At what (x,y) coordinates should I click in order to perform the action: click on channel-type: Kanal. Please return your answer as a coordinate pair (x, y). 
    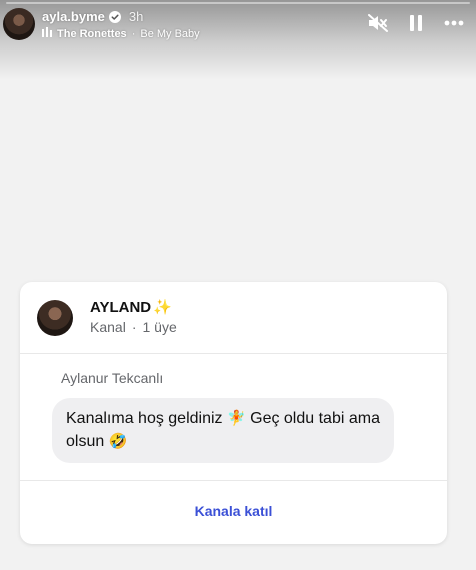
    Looking at the image, I should click on (108, 327).